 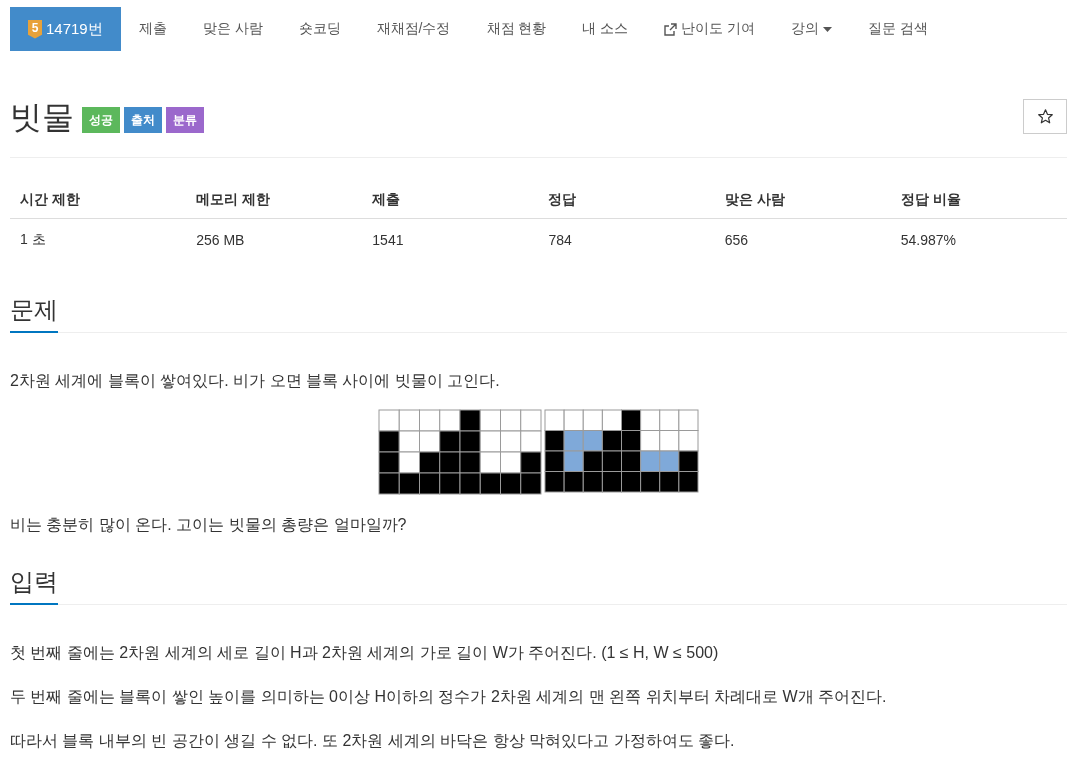 What do you see at coordinates (65, 29) in the screenshot?
I see `problem-number-tab: 5 14719번` at bounding box center [65, 29].